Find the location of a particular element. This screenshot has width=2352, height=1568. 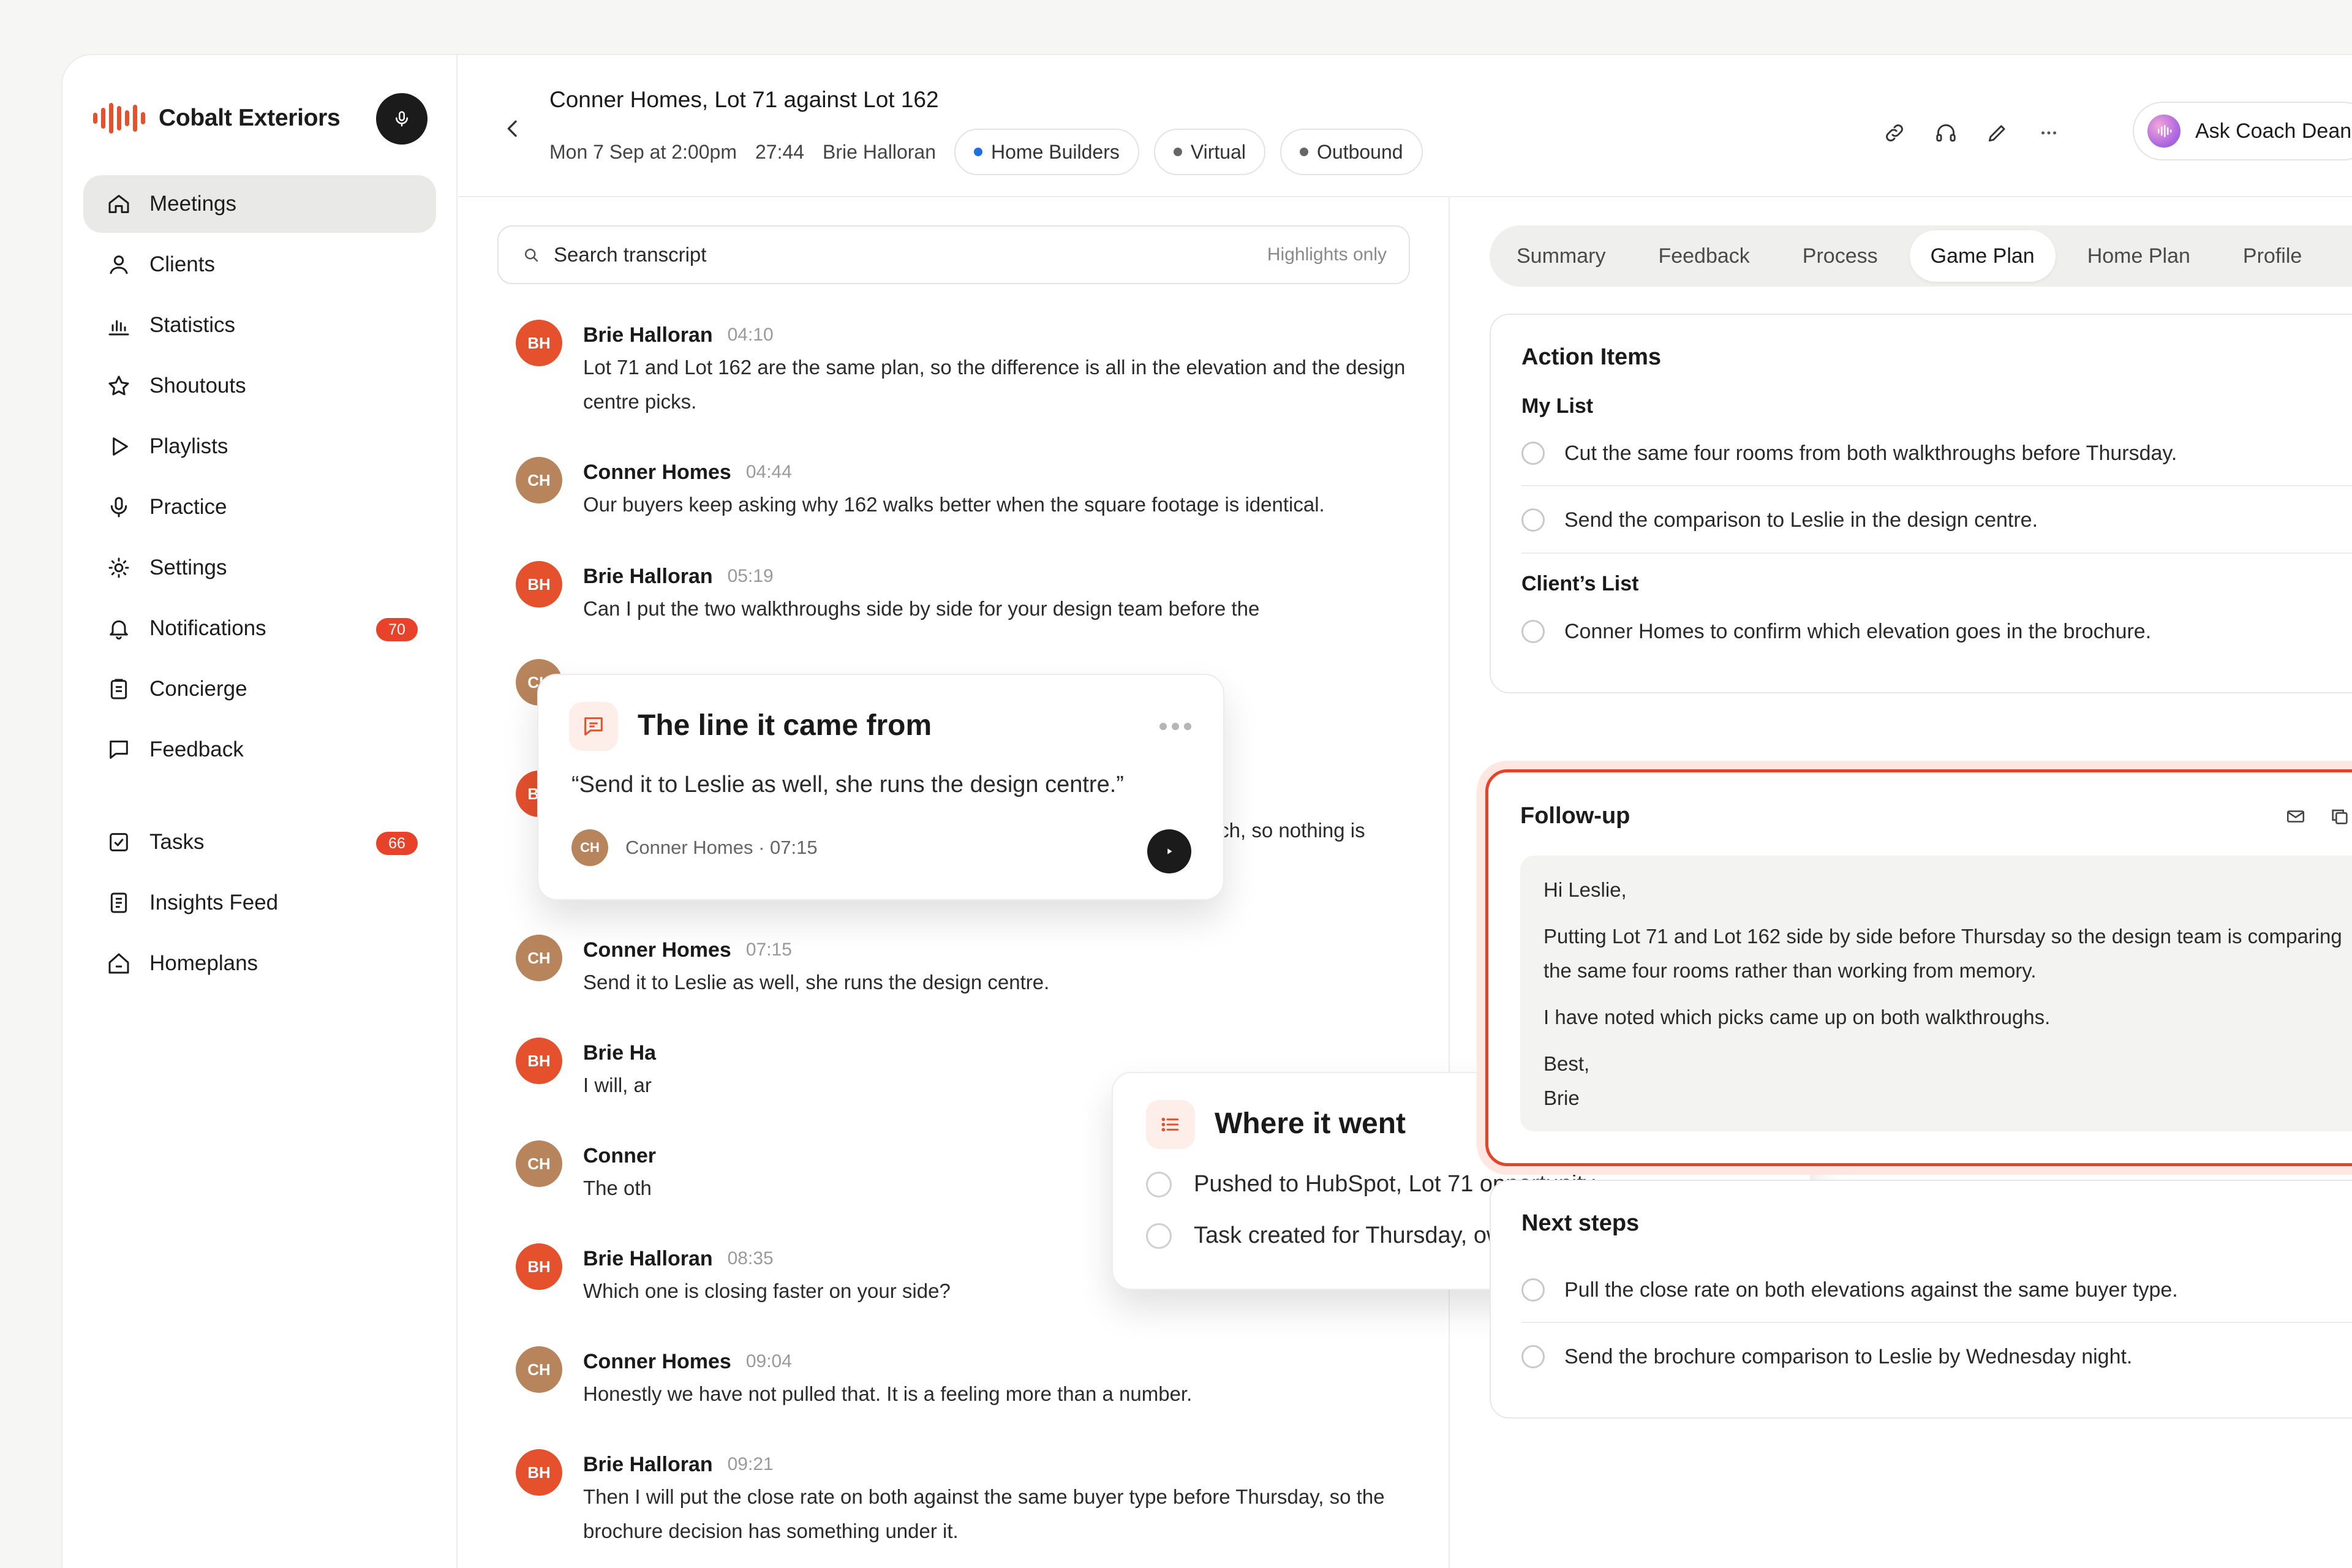

person-icon is located at coordinates (119, 265).